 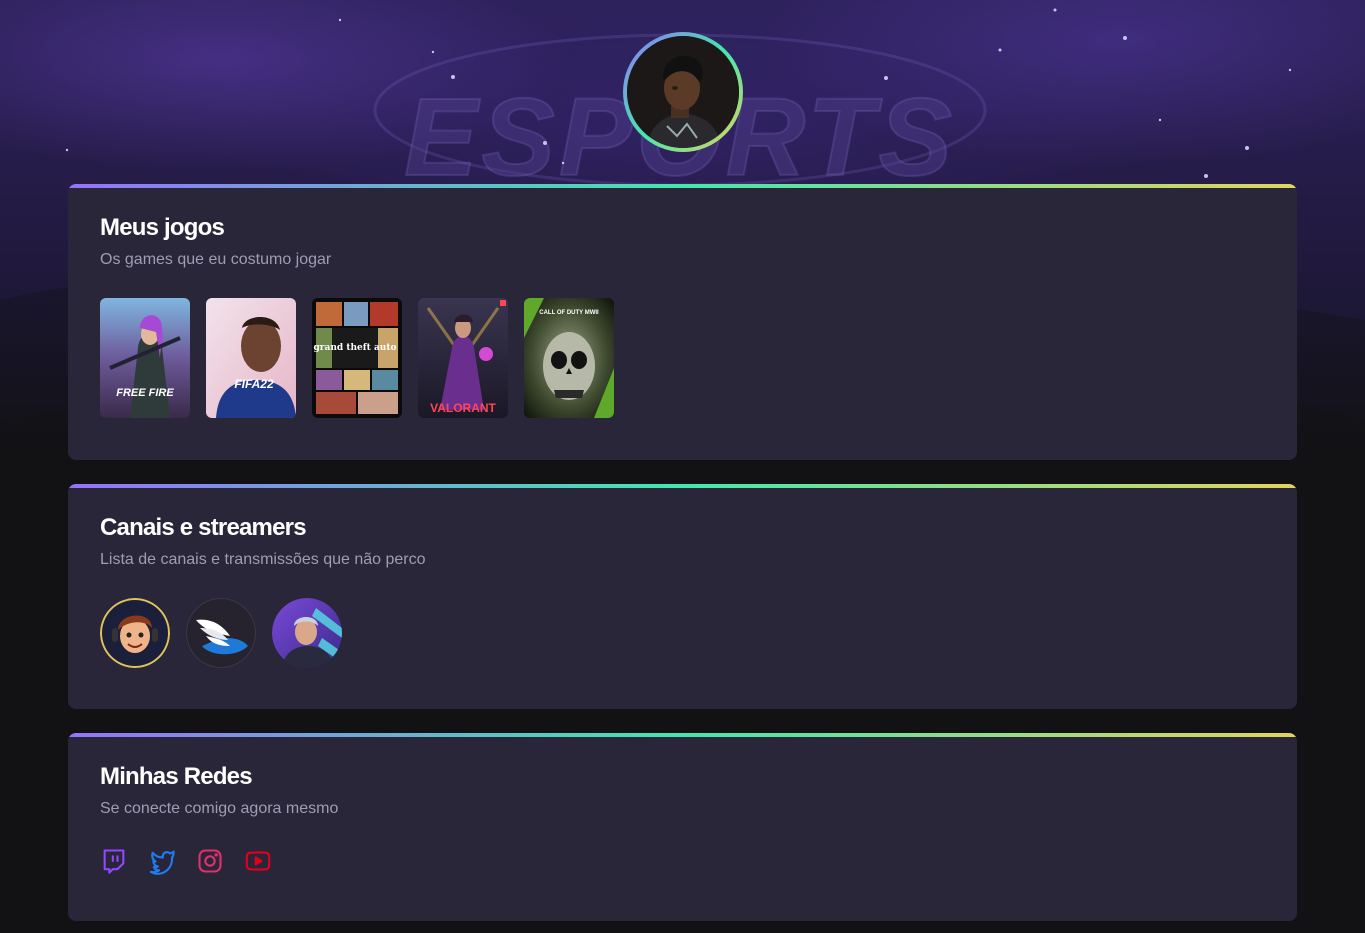 I want to click on streamers-title: Canais e streamers, so click(x=203, y=527).